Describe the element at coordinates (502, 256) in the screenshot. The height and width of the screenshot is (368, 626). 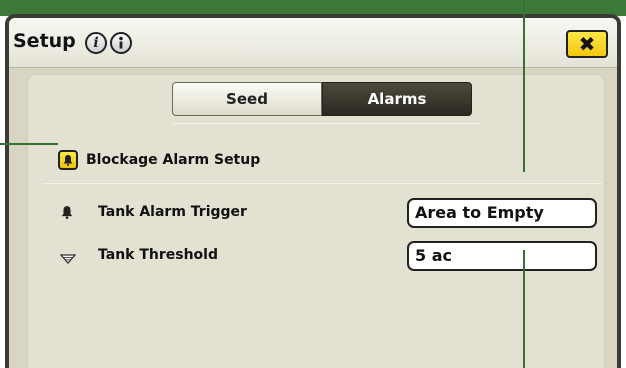
I see `tank-threshold-field: 5 ac` at that location.